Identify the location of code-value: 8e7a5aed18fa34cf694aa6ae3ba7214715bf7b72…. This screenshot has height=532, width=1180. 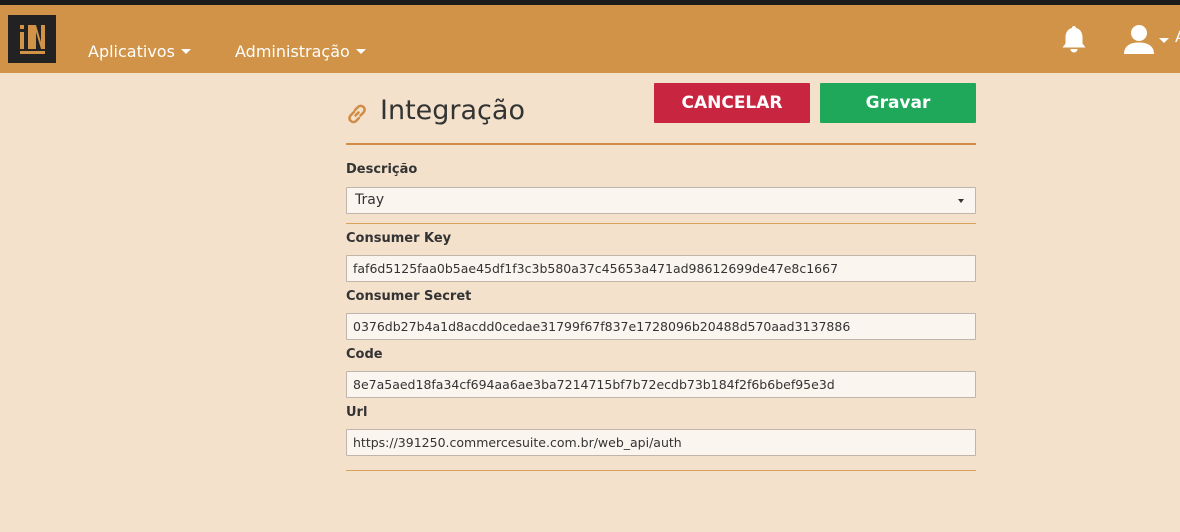
(594, 384).